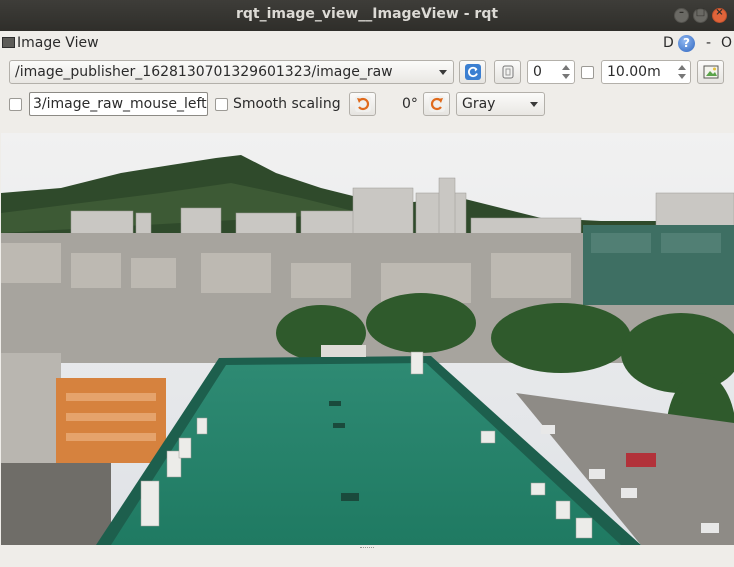  I want to click on maximize-button: □, so click(700, 15).